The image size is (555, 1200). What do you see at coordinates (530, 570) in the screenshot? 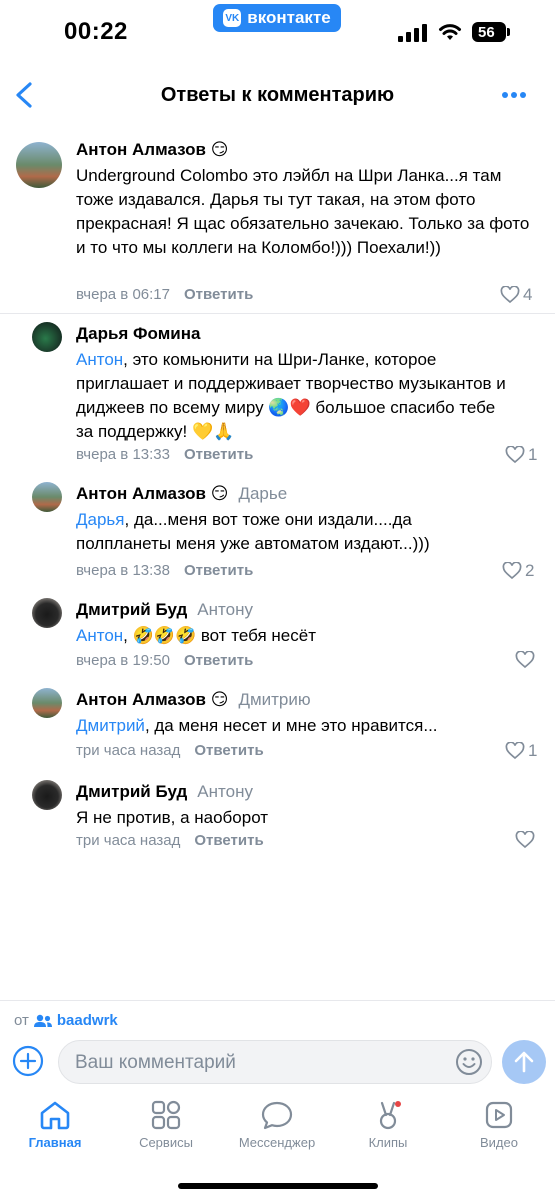
I see `like-count: 2` at bounding box center [530, 570].